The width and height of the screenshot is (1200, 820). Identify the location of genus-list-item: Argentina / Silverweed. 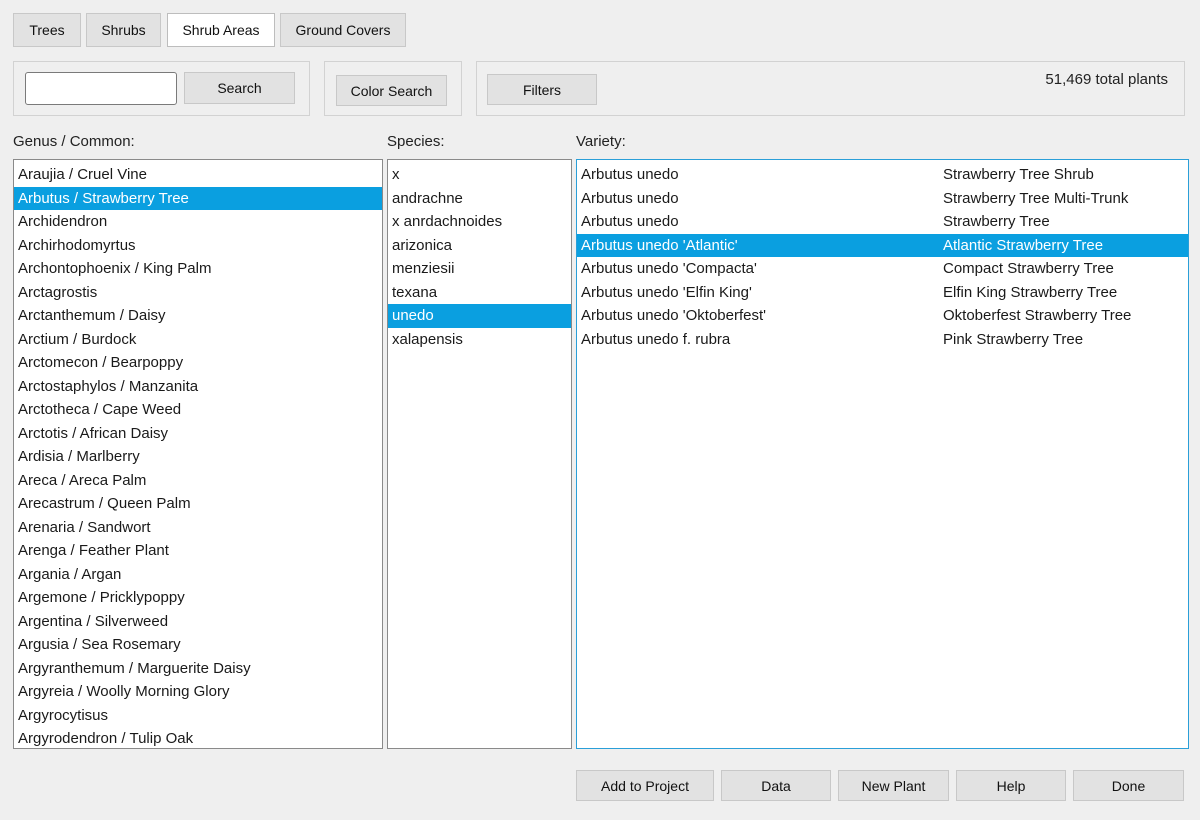
(198, 622).